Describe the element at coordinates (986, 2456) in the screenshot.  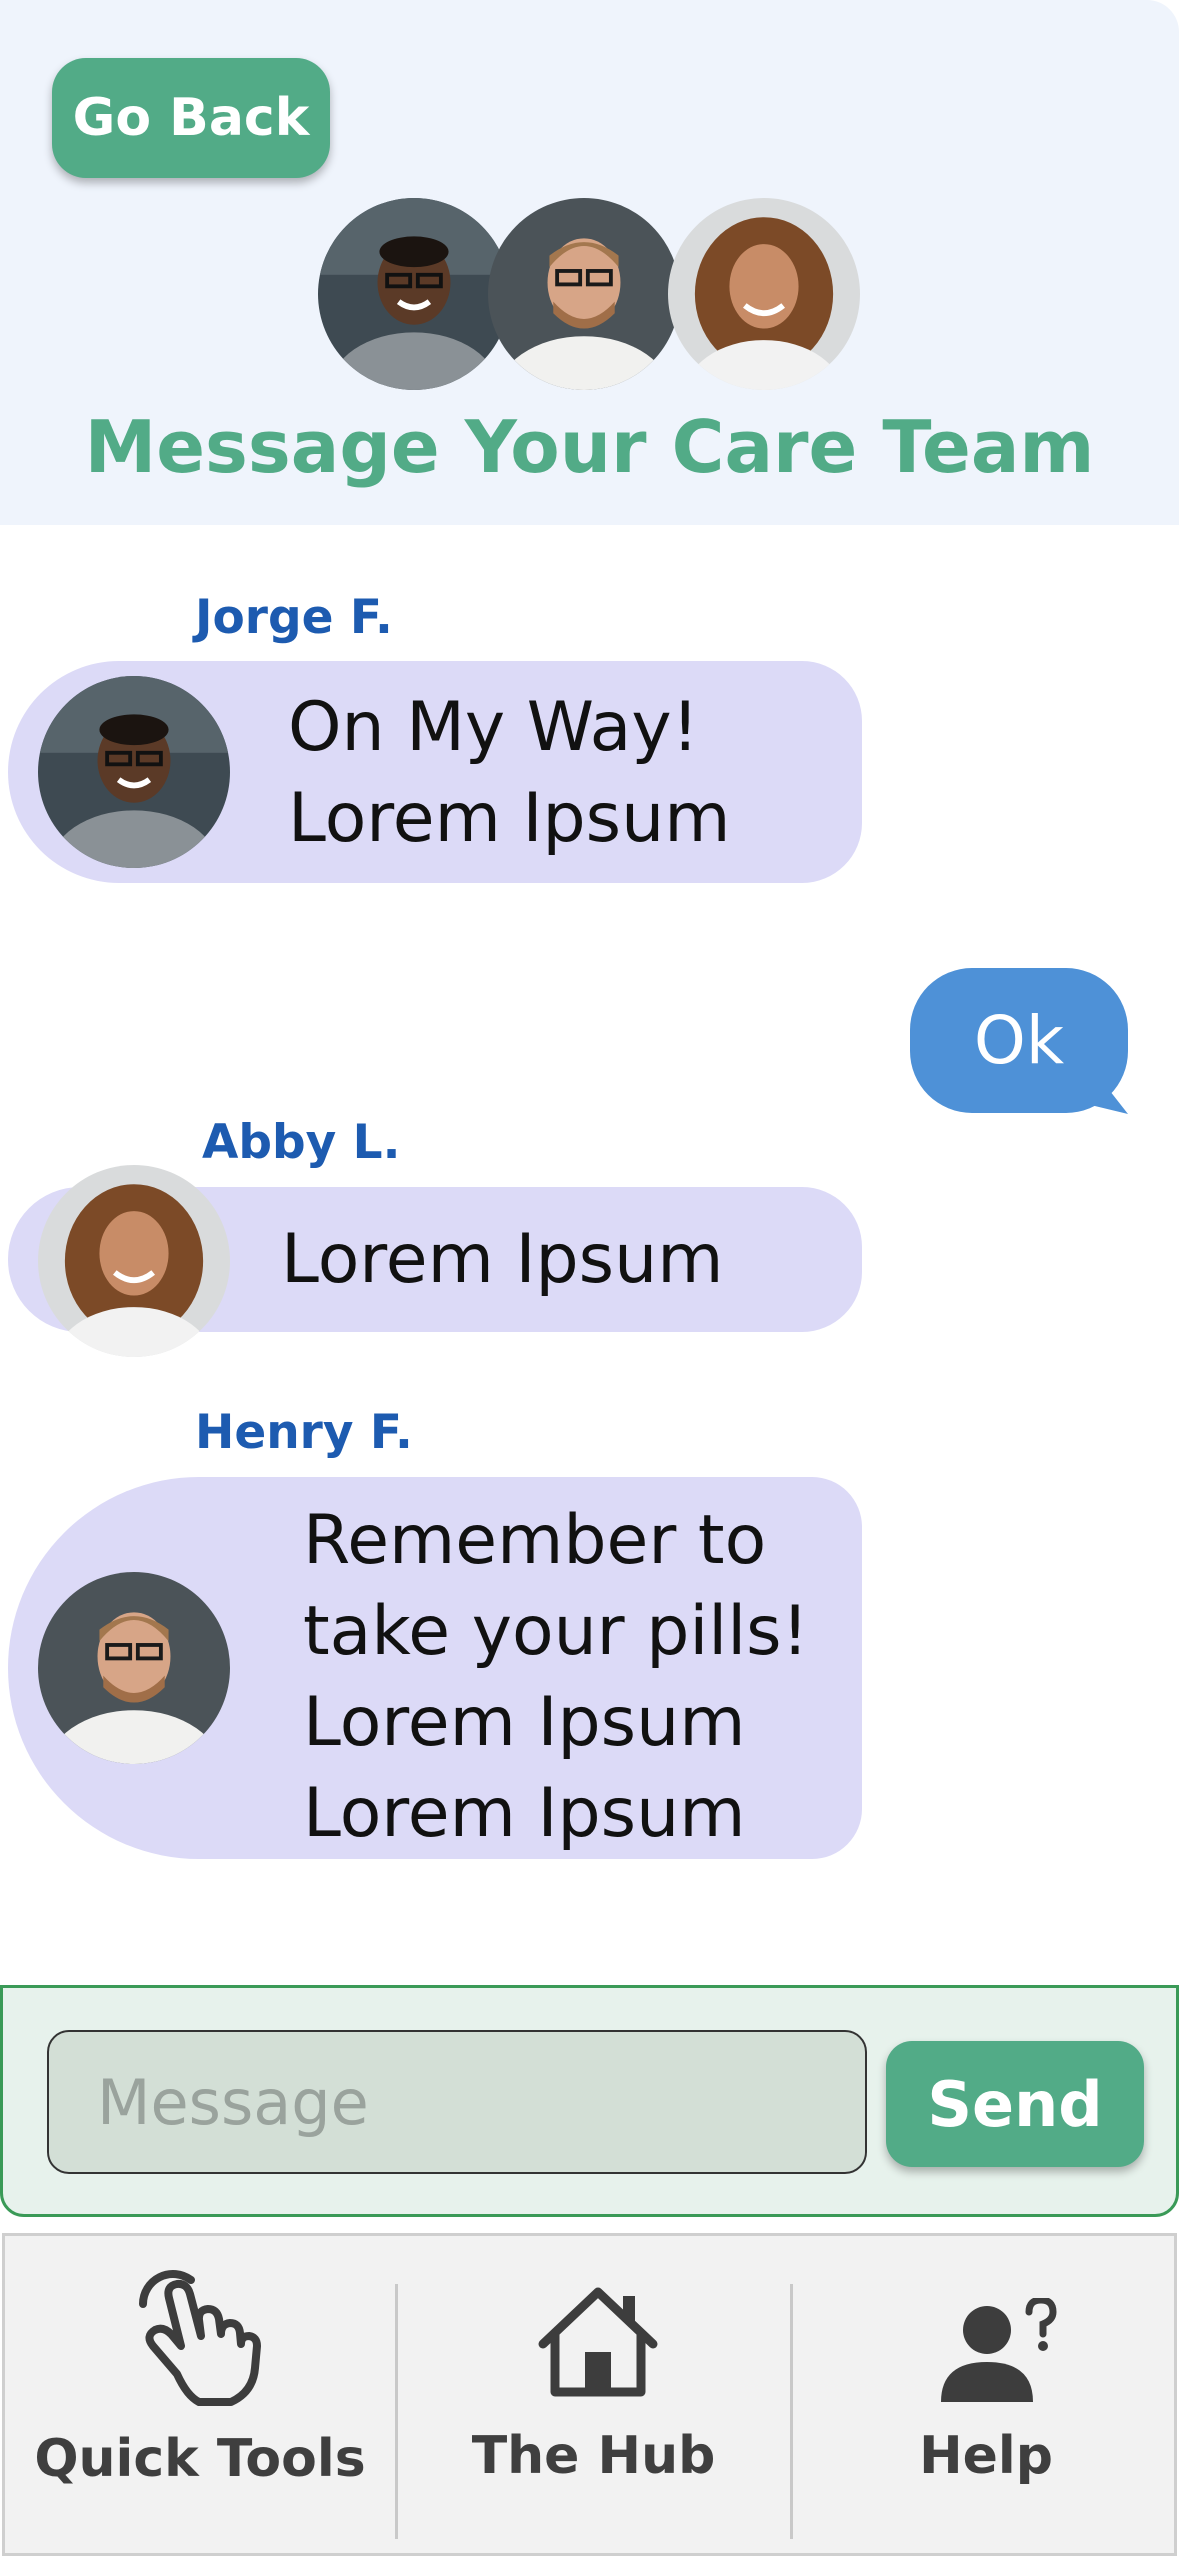
I see `nav-label: Help` at that location.